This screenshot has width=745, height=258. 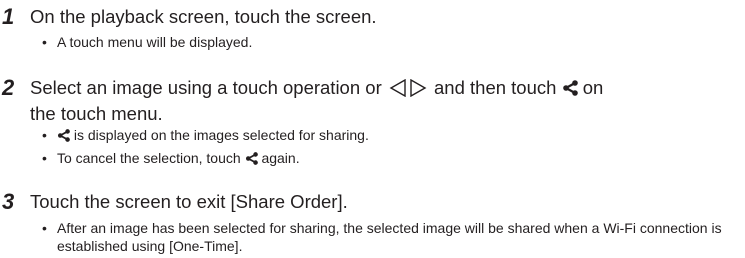 What do you see at coordinates (8, 16) in the screenshot?
I see `step-number: 1` at bounding box center [8, 16].